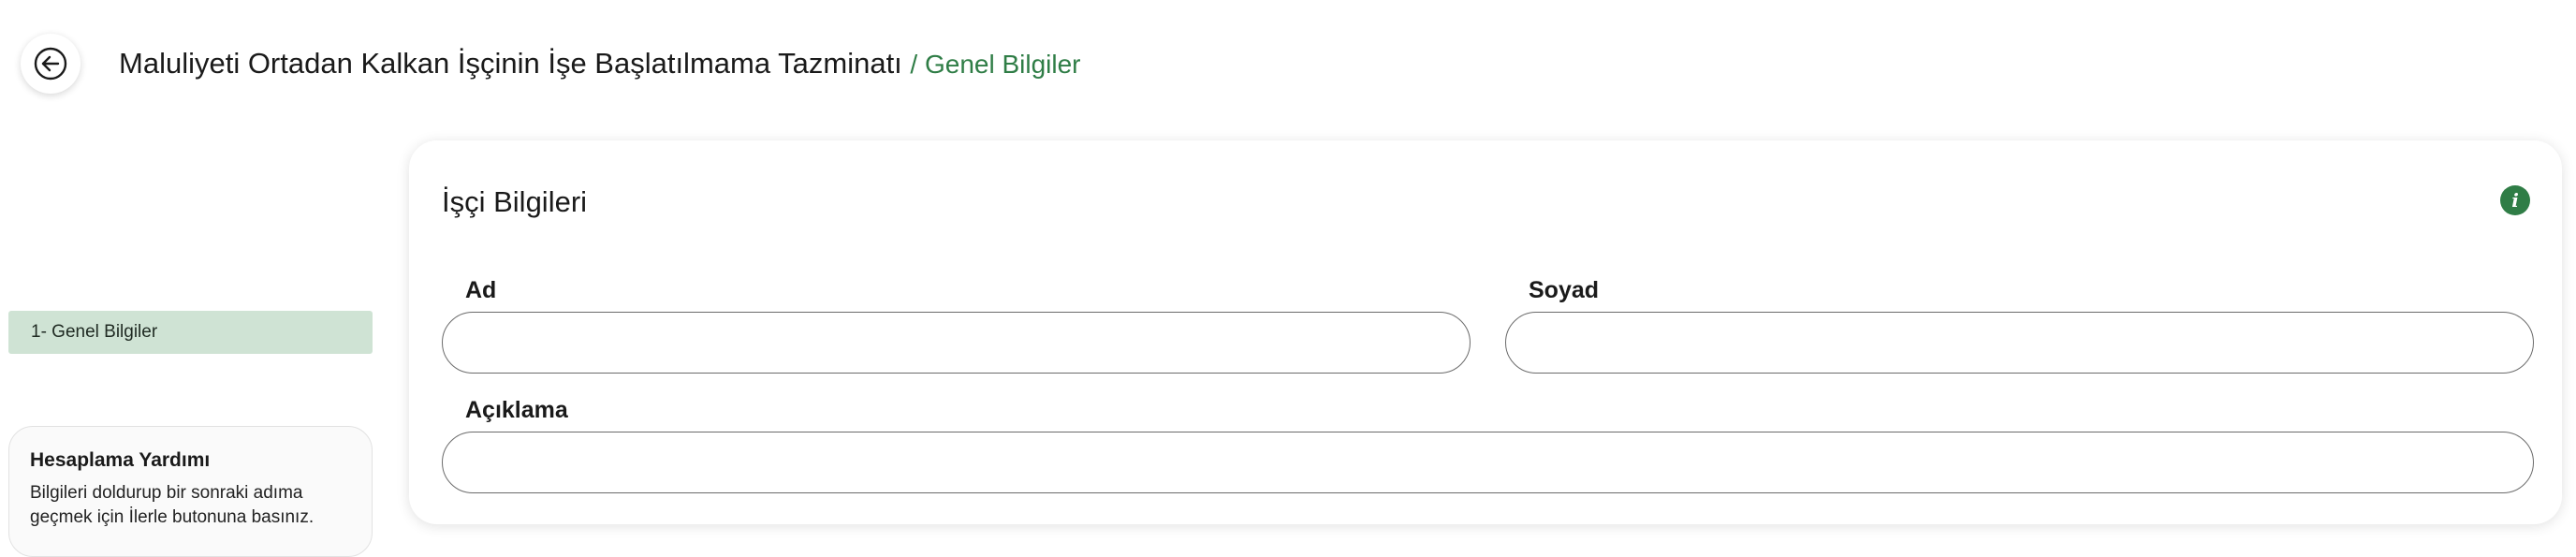  I want to click on breadcrumb-current: / Genel Bilgiler, so click(995, 65).